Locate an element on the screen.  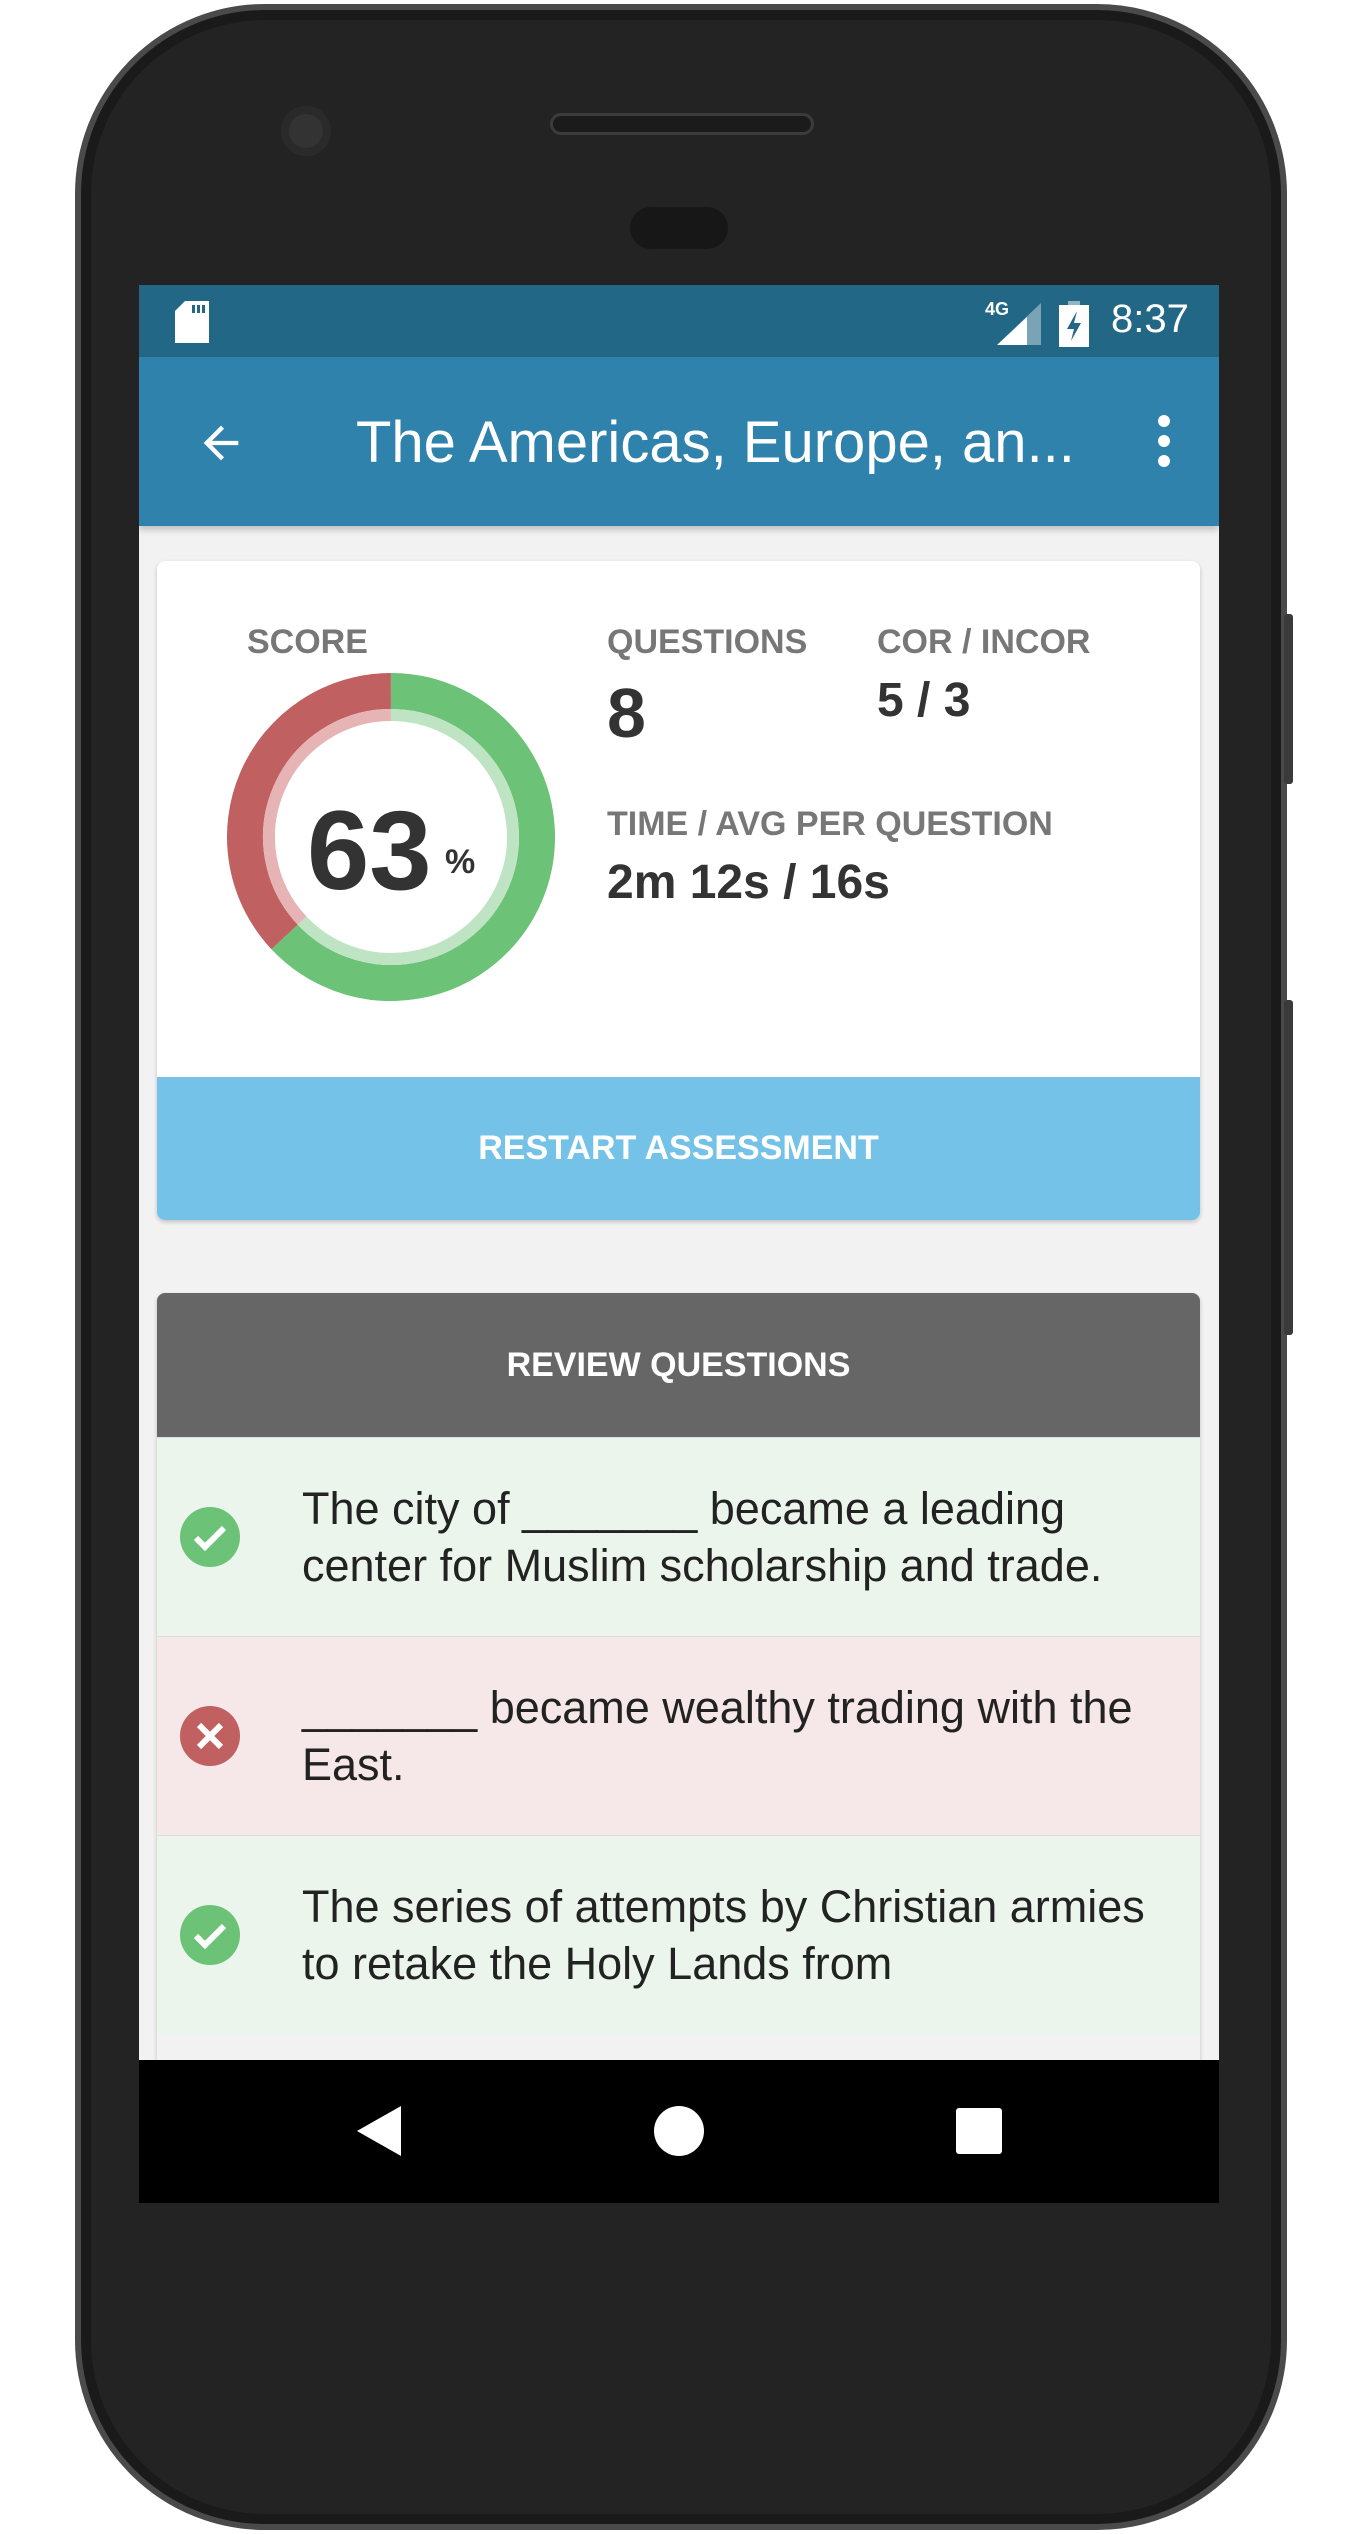
questions-label: QUESTIONS is located at coordinates (707, 642).